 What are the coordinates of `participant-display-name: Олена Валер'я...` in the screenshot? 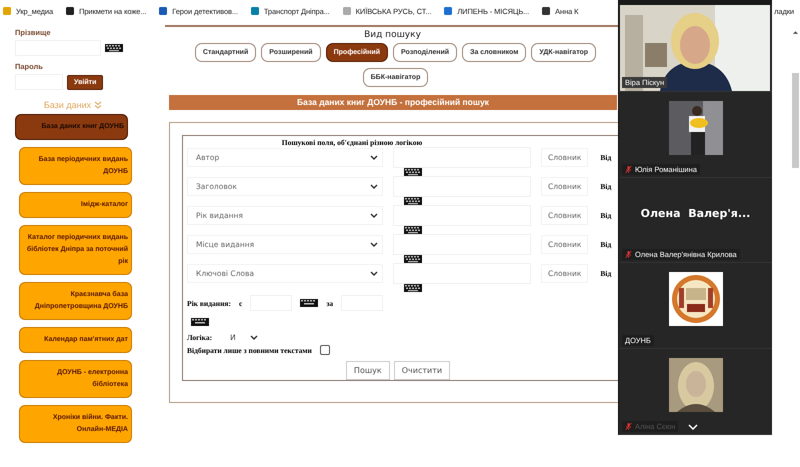 It's located at (695, 213).